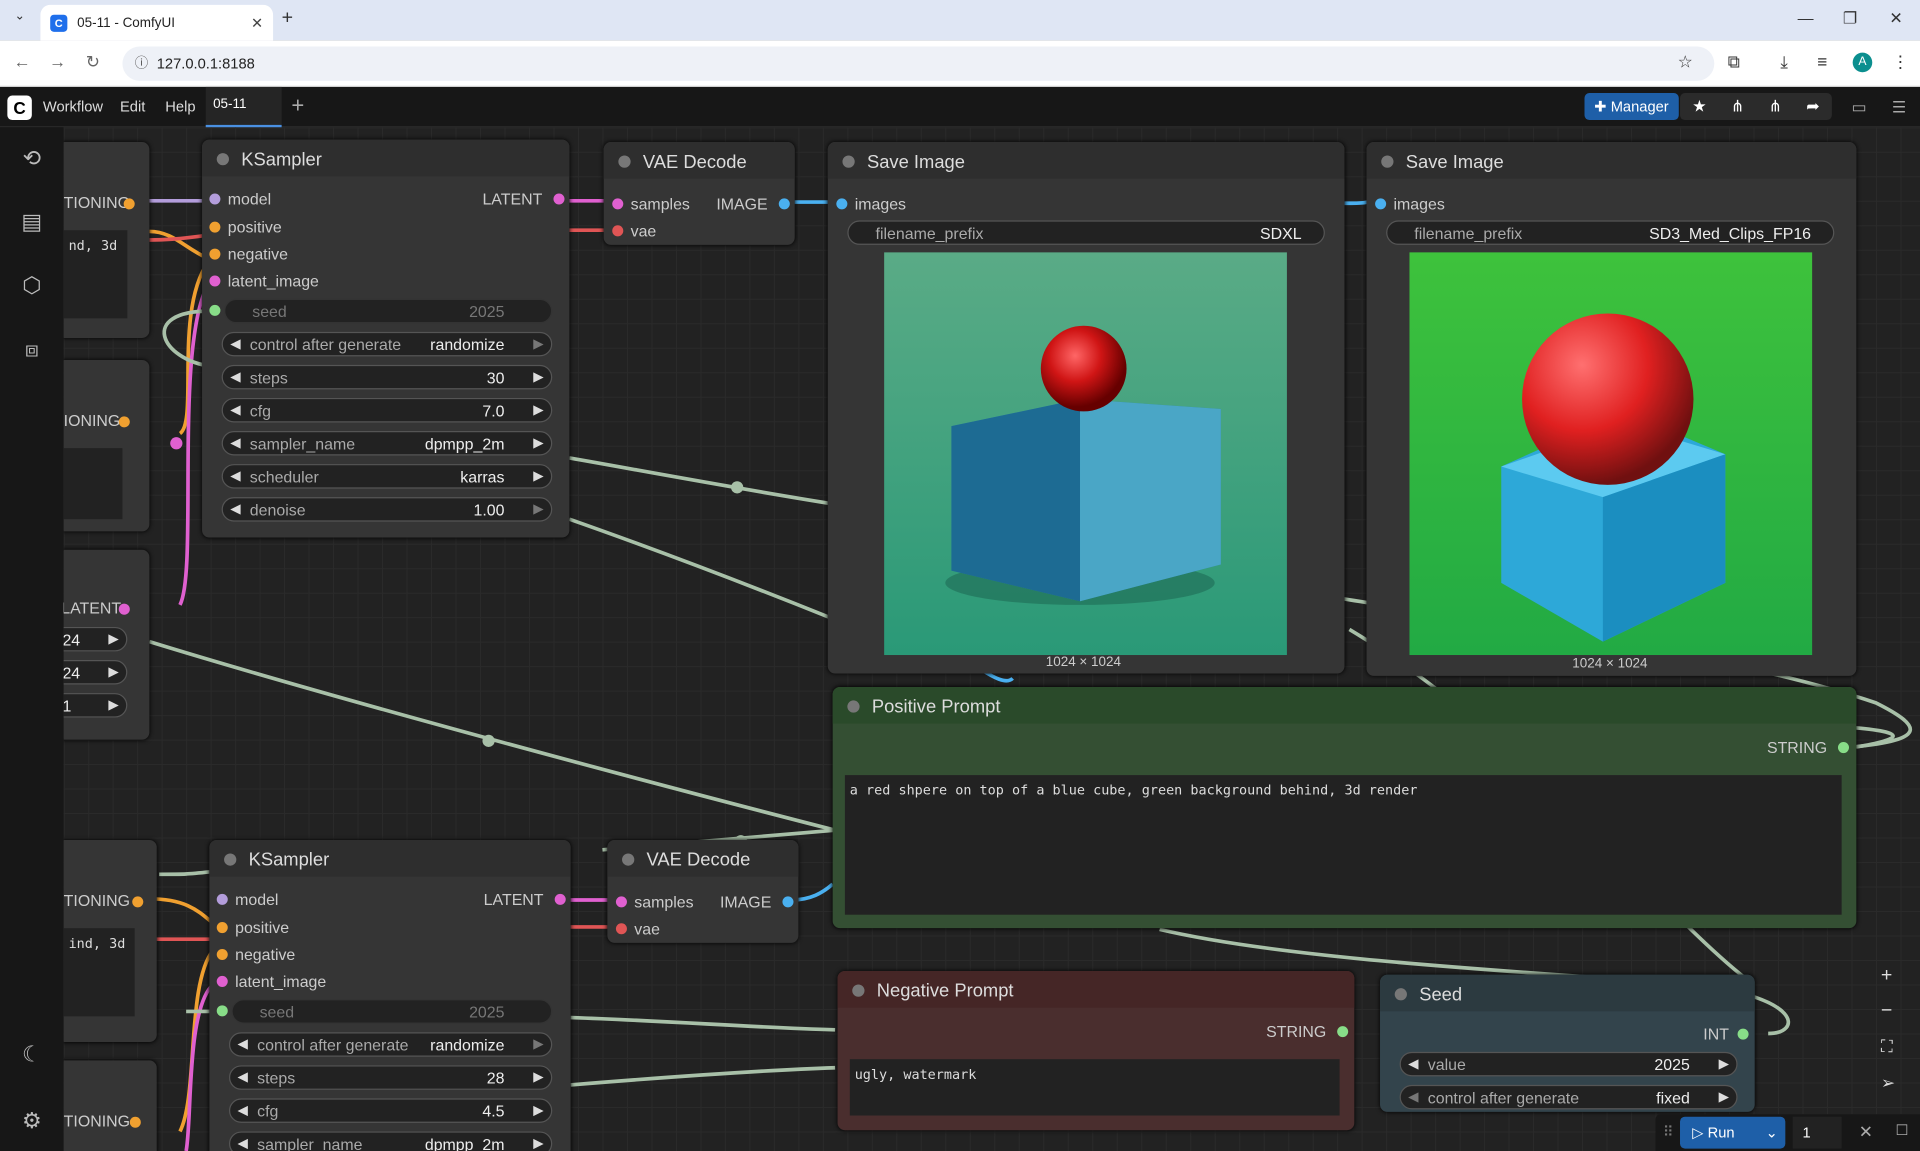 The image size is (1920, 1151). Describe the element at coordinates (99, 972) in the screenshot. I see `clip-text-partial-3: ind, 3d` at that location.